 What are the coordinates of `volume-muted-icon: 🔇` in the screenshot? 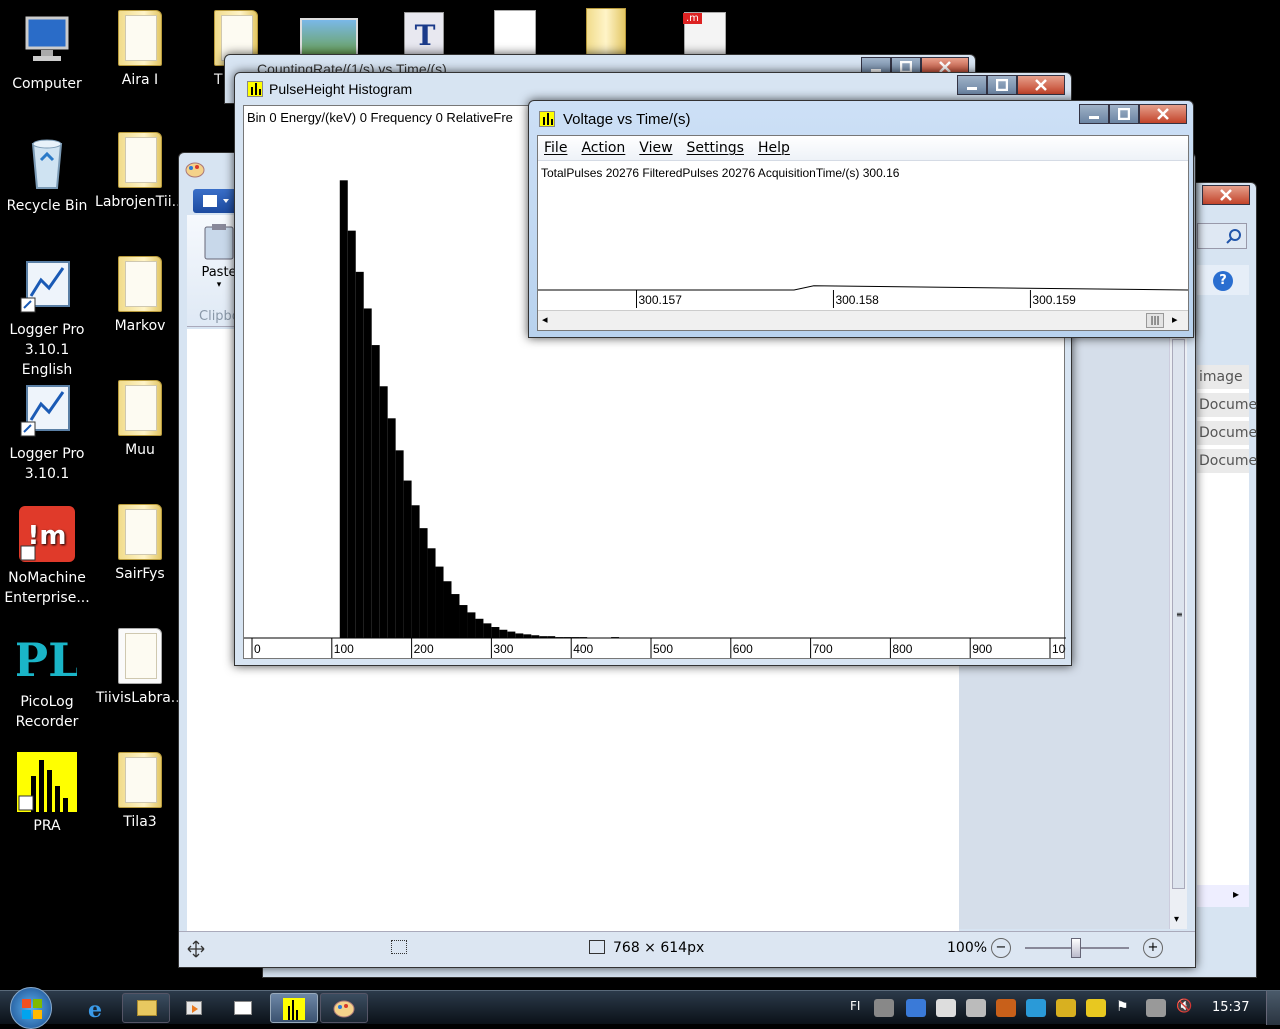 It's located at (1186, 1008).